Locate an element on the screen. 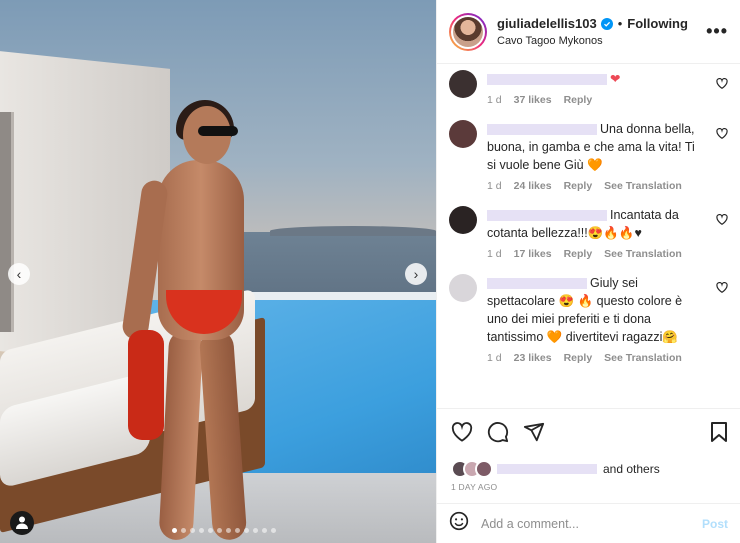 This screenshot has width=740, height=543. carousel-dots is located at coordinates (224, 530).